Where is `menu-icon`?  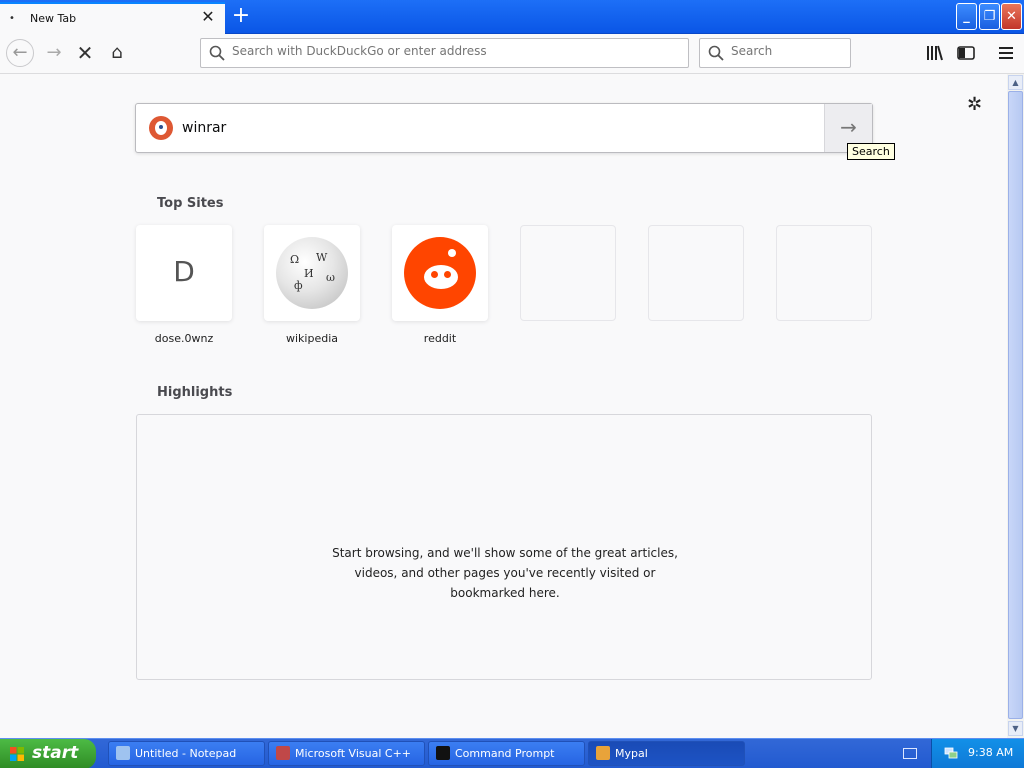
menu-icon is located at coordinates (1006, 53).